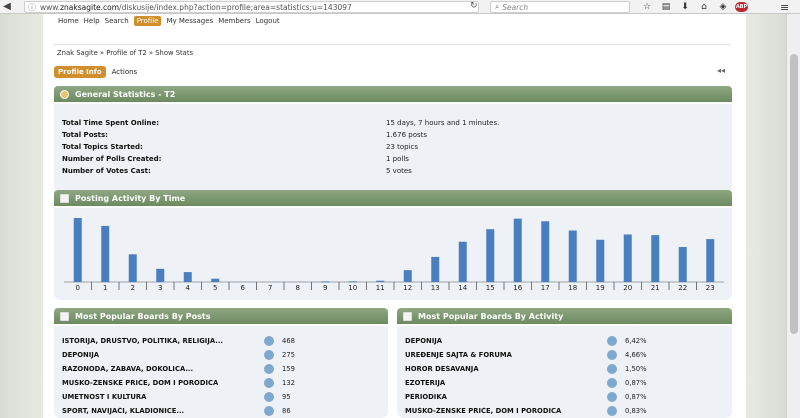 Image resolution: width=800 pixels, height=418 pixels. What do you see at coordinates (474, 6) in the screenshot?
I see `reload-icon: ↻` at bounding box center [474, 6].